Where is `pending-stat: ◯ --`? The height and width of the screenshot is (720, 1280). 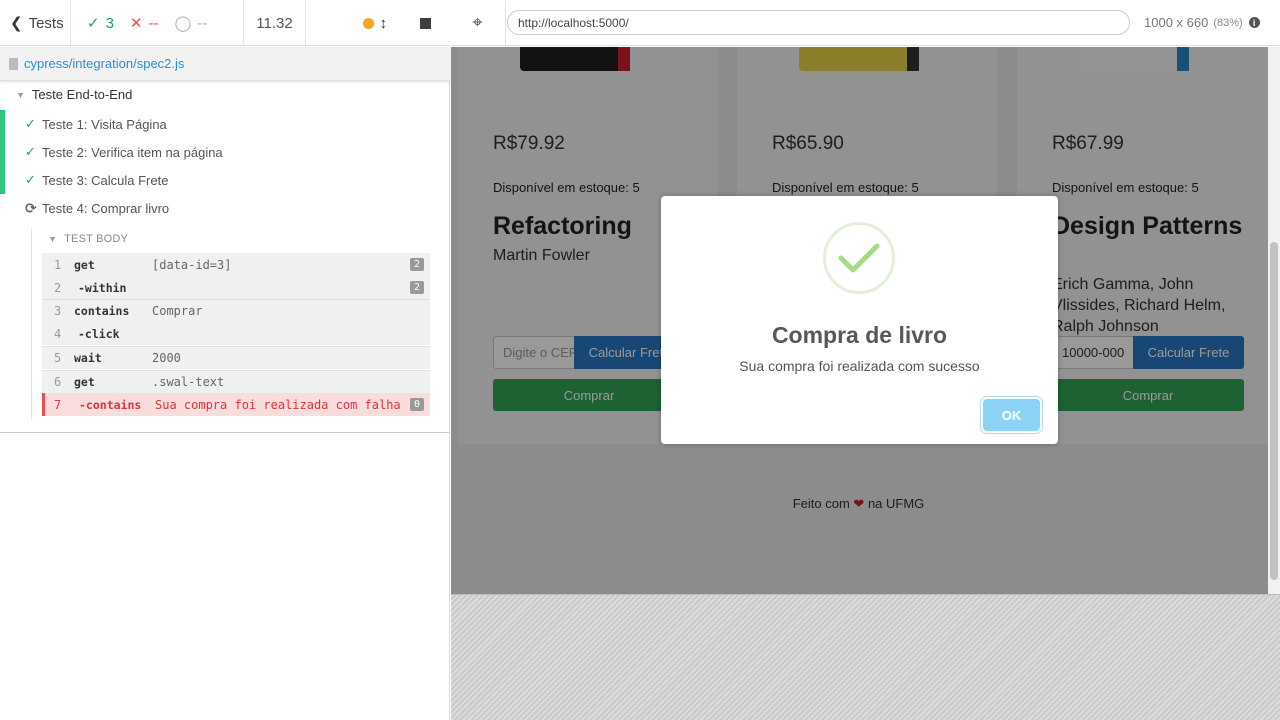
pending-stat: ◯ -- is located at coordinates (191, 23).